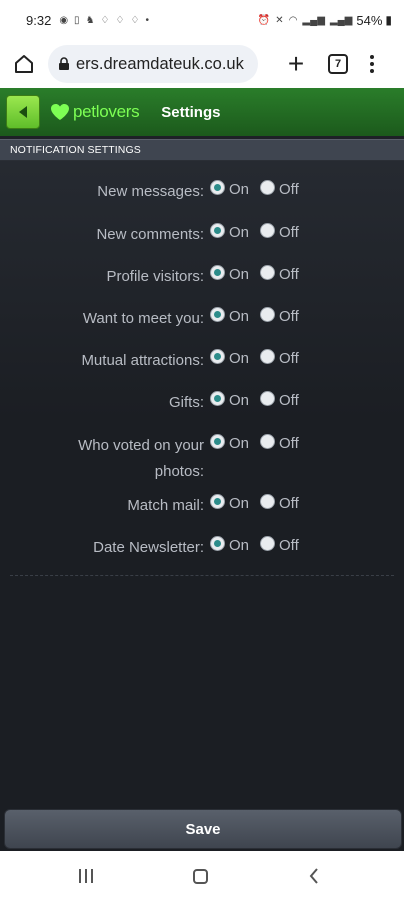  What do you see at coordinates (264, 20) in the screenshot?
I see `alarm-icon: ⏰` at bounding box center [264, 20].